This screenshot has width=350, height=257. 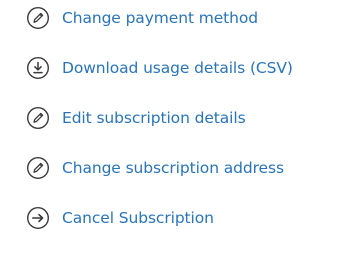 I want to click on change-subscription-address-label: Change subscription address, so click(x=173, y=168).